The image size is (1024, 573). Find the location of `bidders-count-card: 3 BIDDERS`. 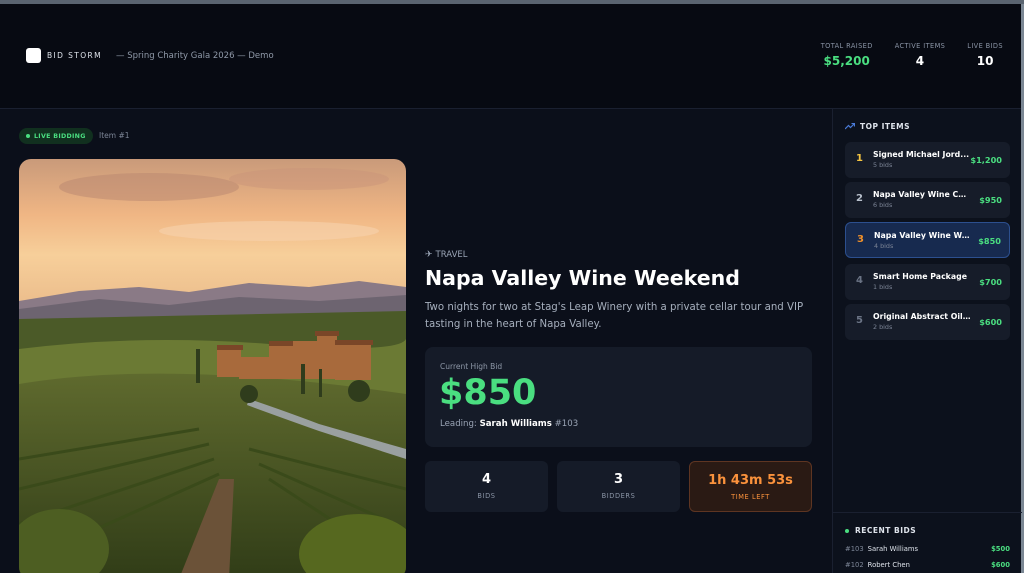

bidders-count-card: 3 BIDDERS is located at coordinates (618, 486).